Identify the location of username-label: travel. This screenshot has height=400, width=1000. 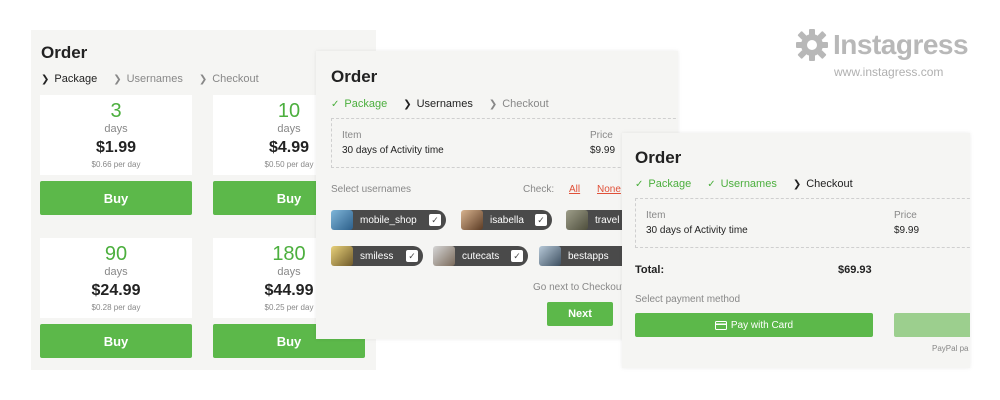
(607, 220).